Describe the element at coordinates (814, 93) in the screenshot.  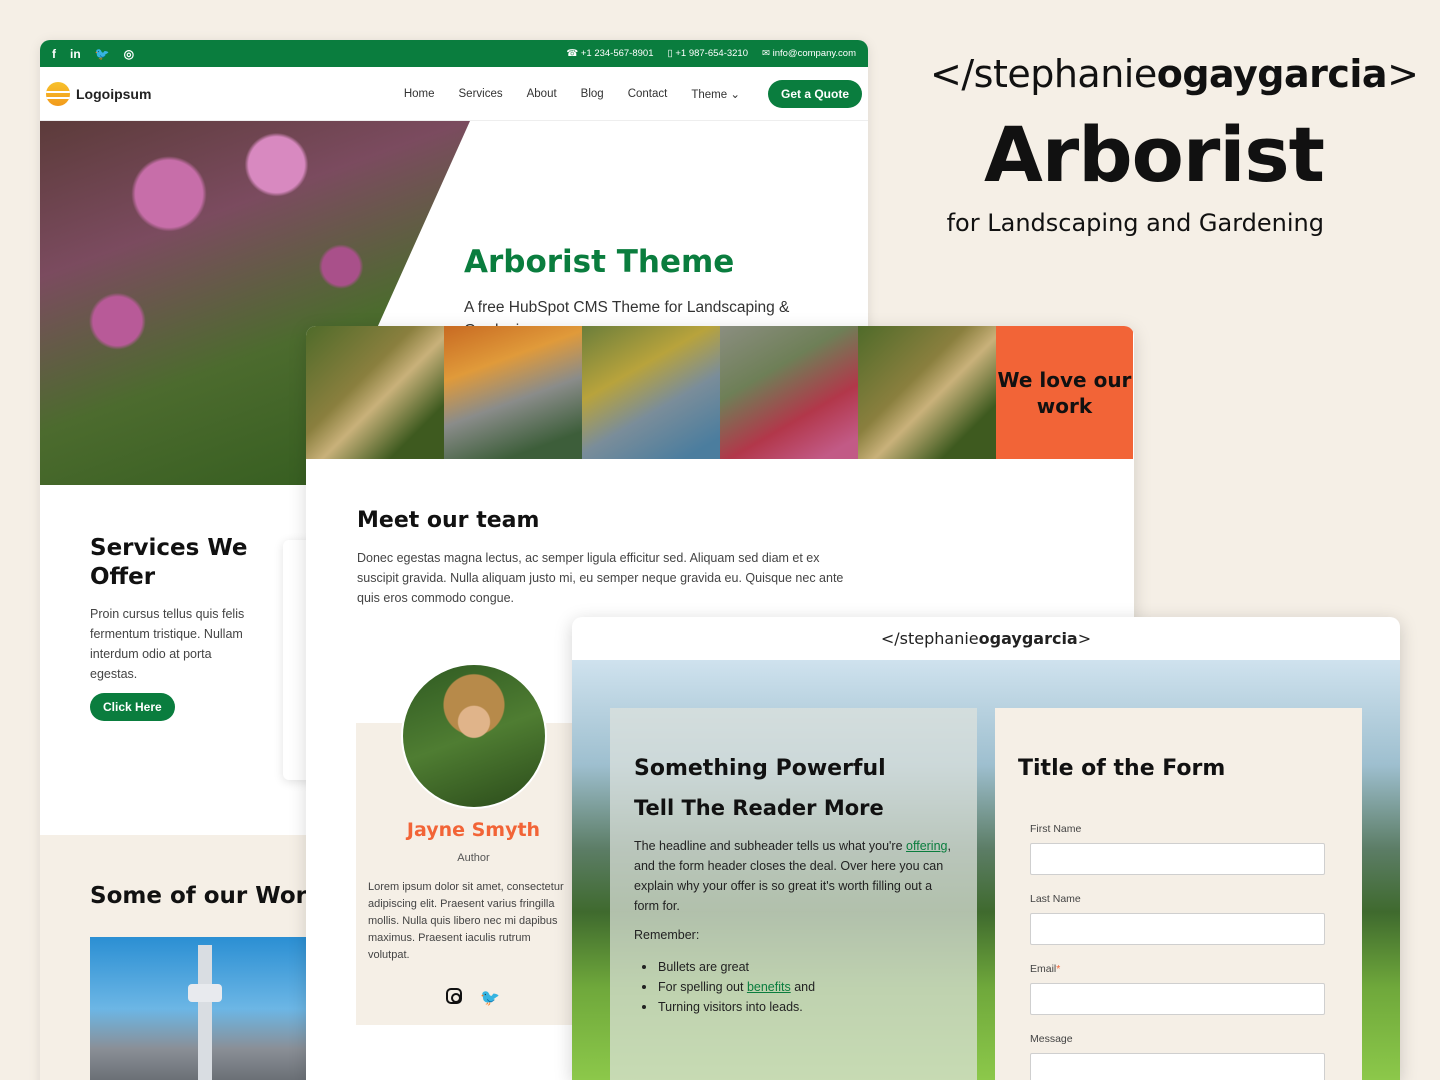
I see `get-quote-button: Get a Quote` at that location.